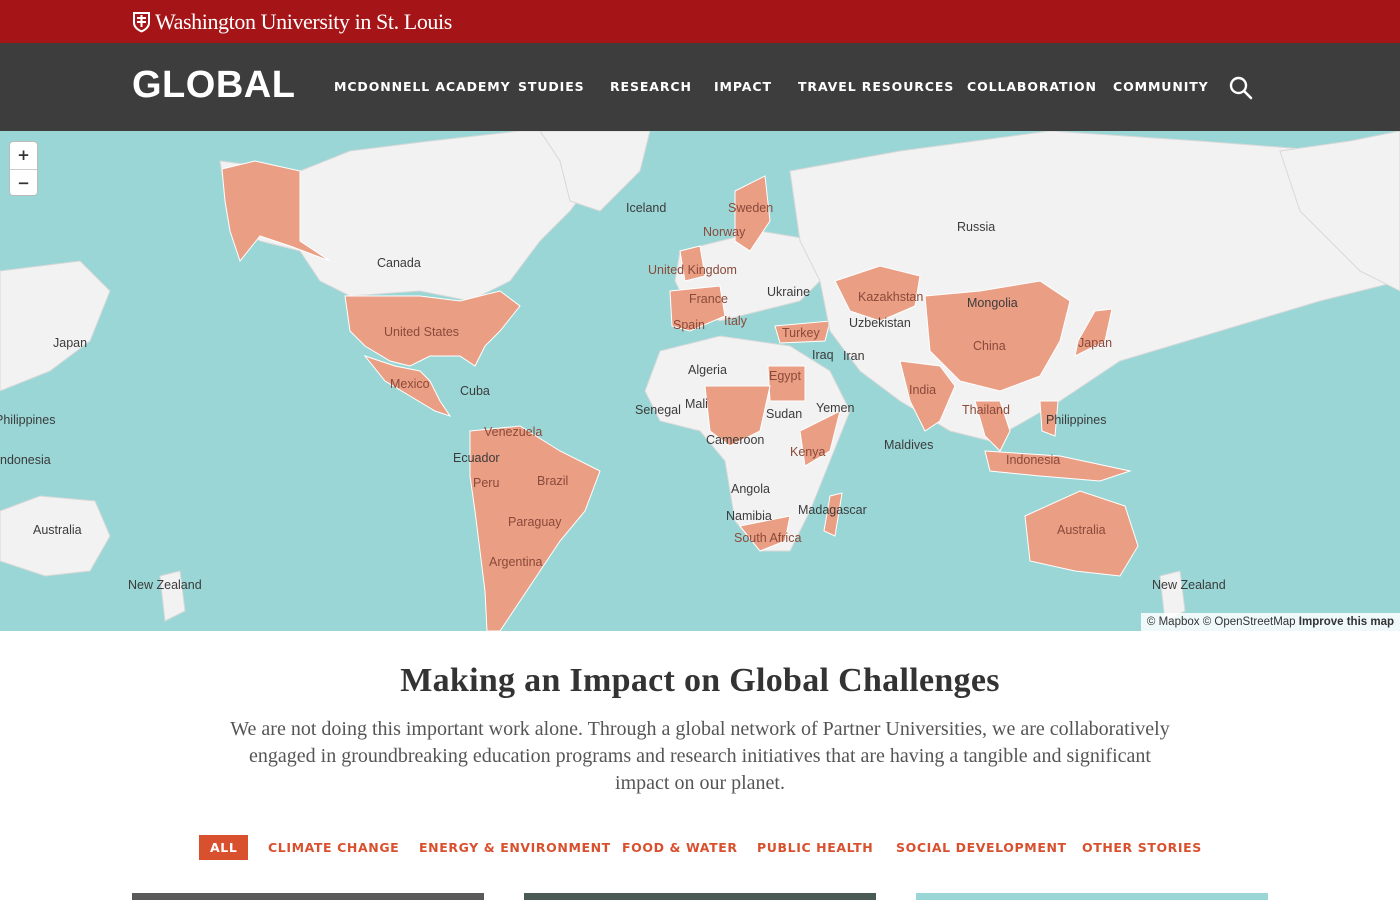 Image resolution: width=1400 pixels, height=900 pixels. Describe the element at coordinates (432, 328) in the screenshot. I see `country-united-states` at that location.